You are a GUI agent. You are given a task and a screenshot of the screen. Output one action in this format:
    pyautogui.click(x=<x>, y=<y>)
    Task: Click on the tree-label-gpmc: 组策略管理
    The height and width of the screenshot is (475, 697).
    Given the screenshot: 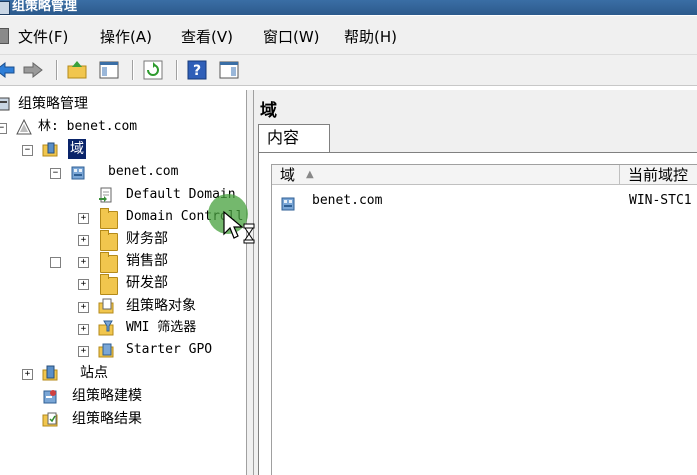 What is the action you would take?
    pyautogui.click(x=53, y=104)
    